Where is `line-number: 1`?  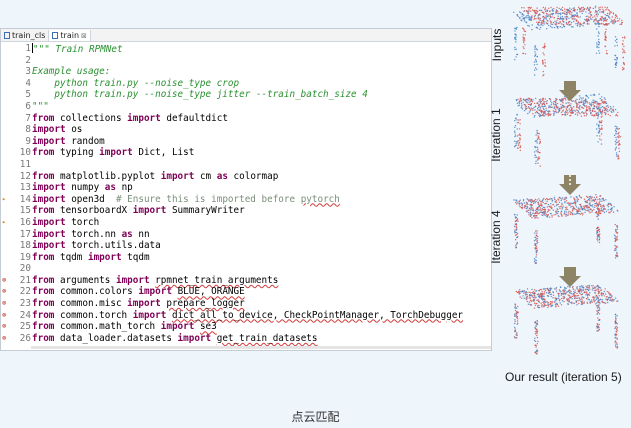 line-number: 1 is located at coordinates (28, 48).